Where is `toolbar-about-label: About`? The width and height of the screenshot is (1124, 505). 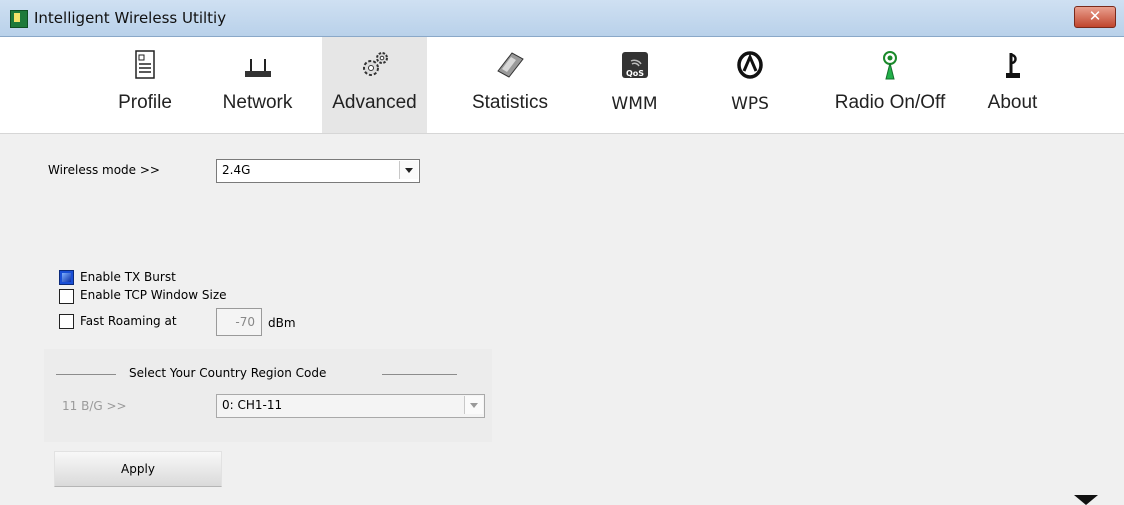 toolbar-about-label: About is located at coordinates (1012, 102).